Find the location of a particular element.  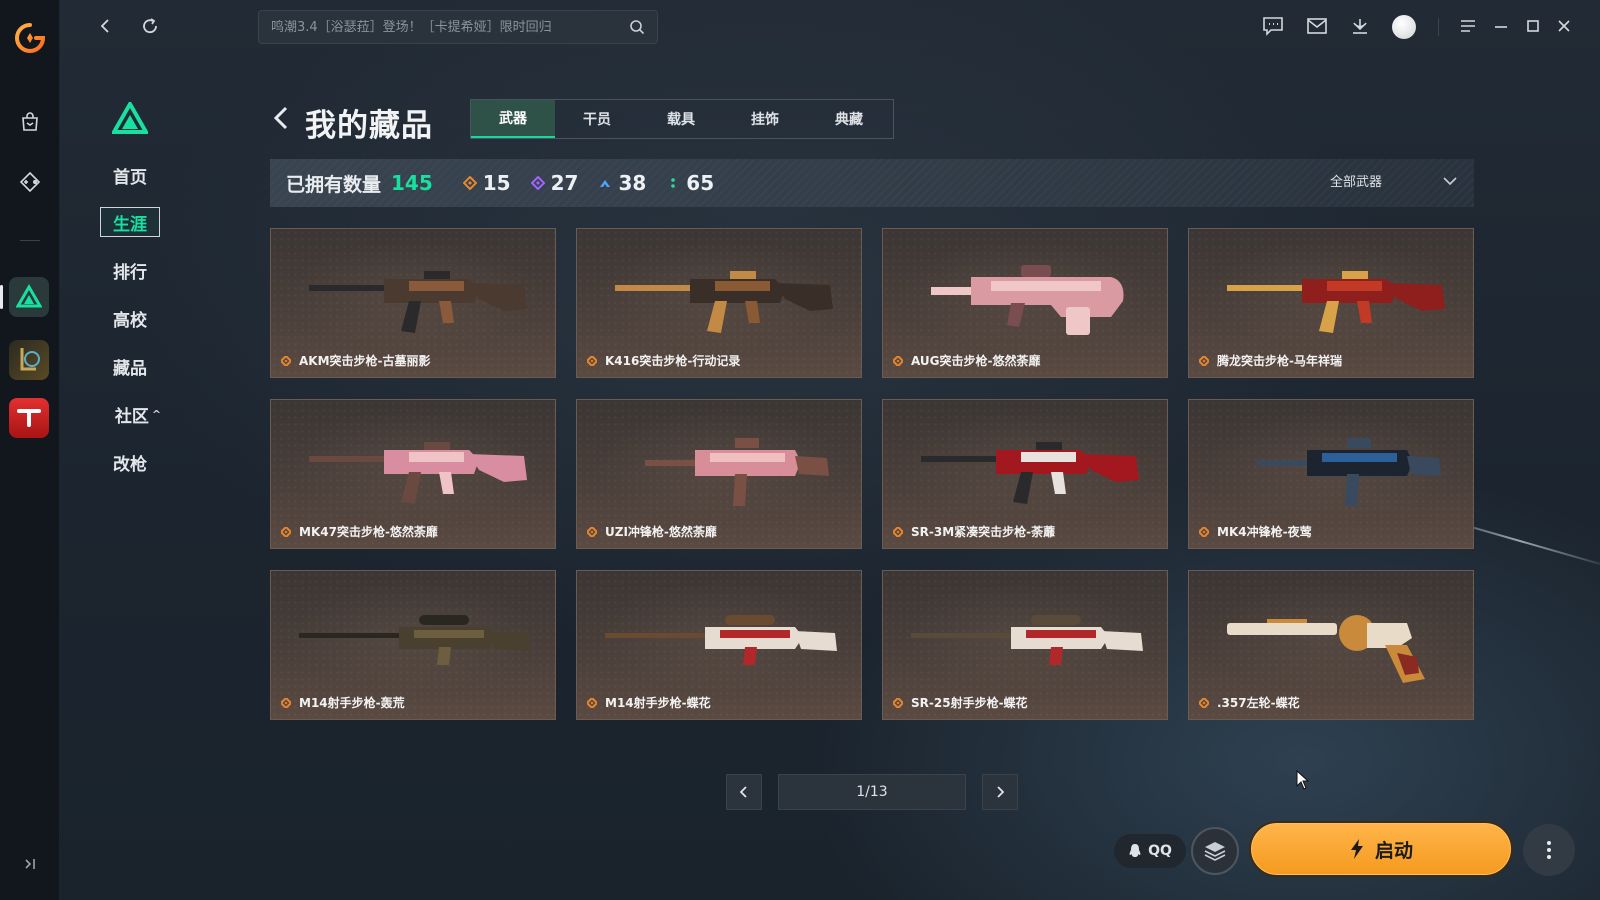

weapon-card: 腾龙突击步枪-马年祥瑞 is located at coordinates (1331, 303).